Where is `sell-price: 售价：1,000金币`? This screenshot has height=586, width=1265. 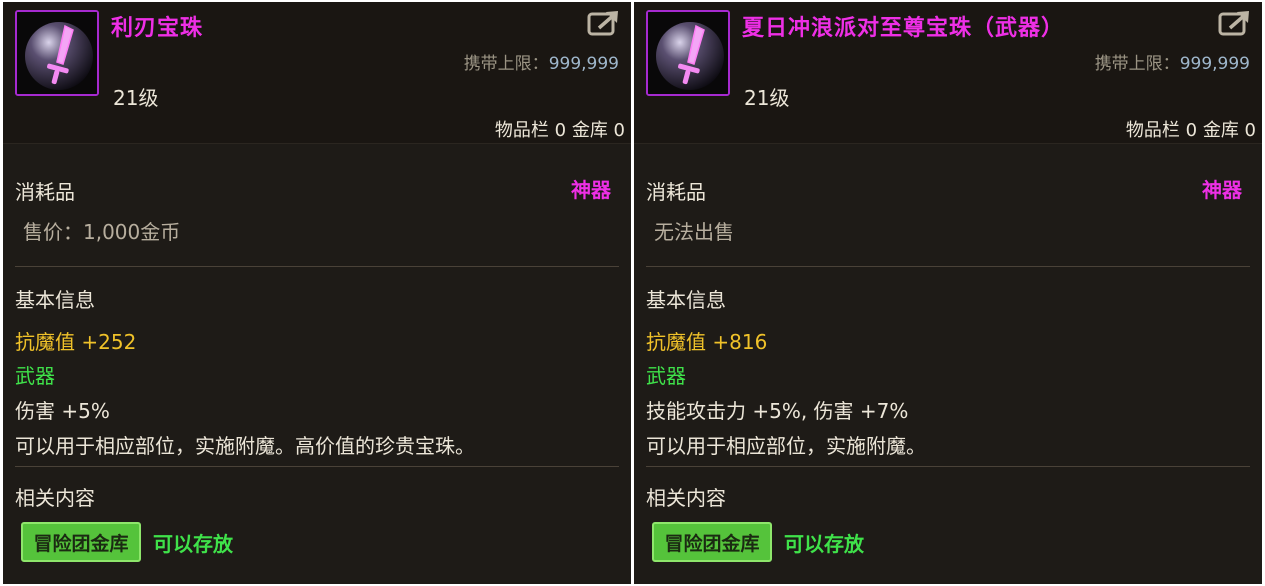 sell-price: 售价：1,000金币 is located at coordinates (102, 232).